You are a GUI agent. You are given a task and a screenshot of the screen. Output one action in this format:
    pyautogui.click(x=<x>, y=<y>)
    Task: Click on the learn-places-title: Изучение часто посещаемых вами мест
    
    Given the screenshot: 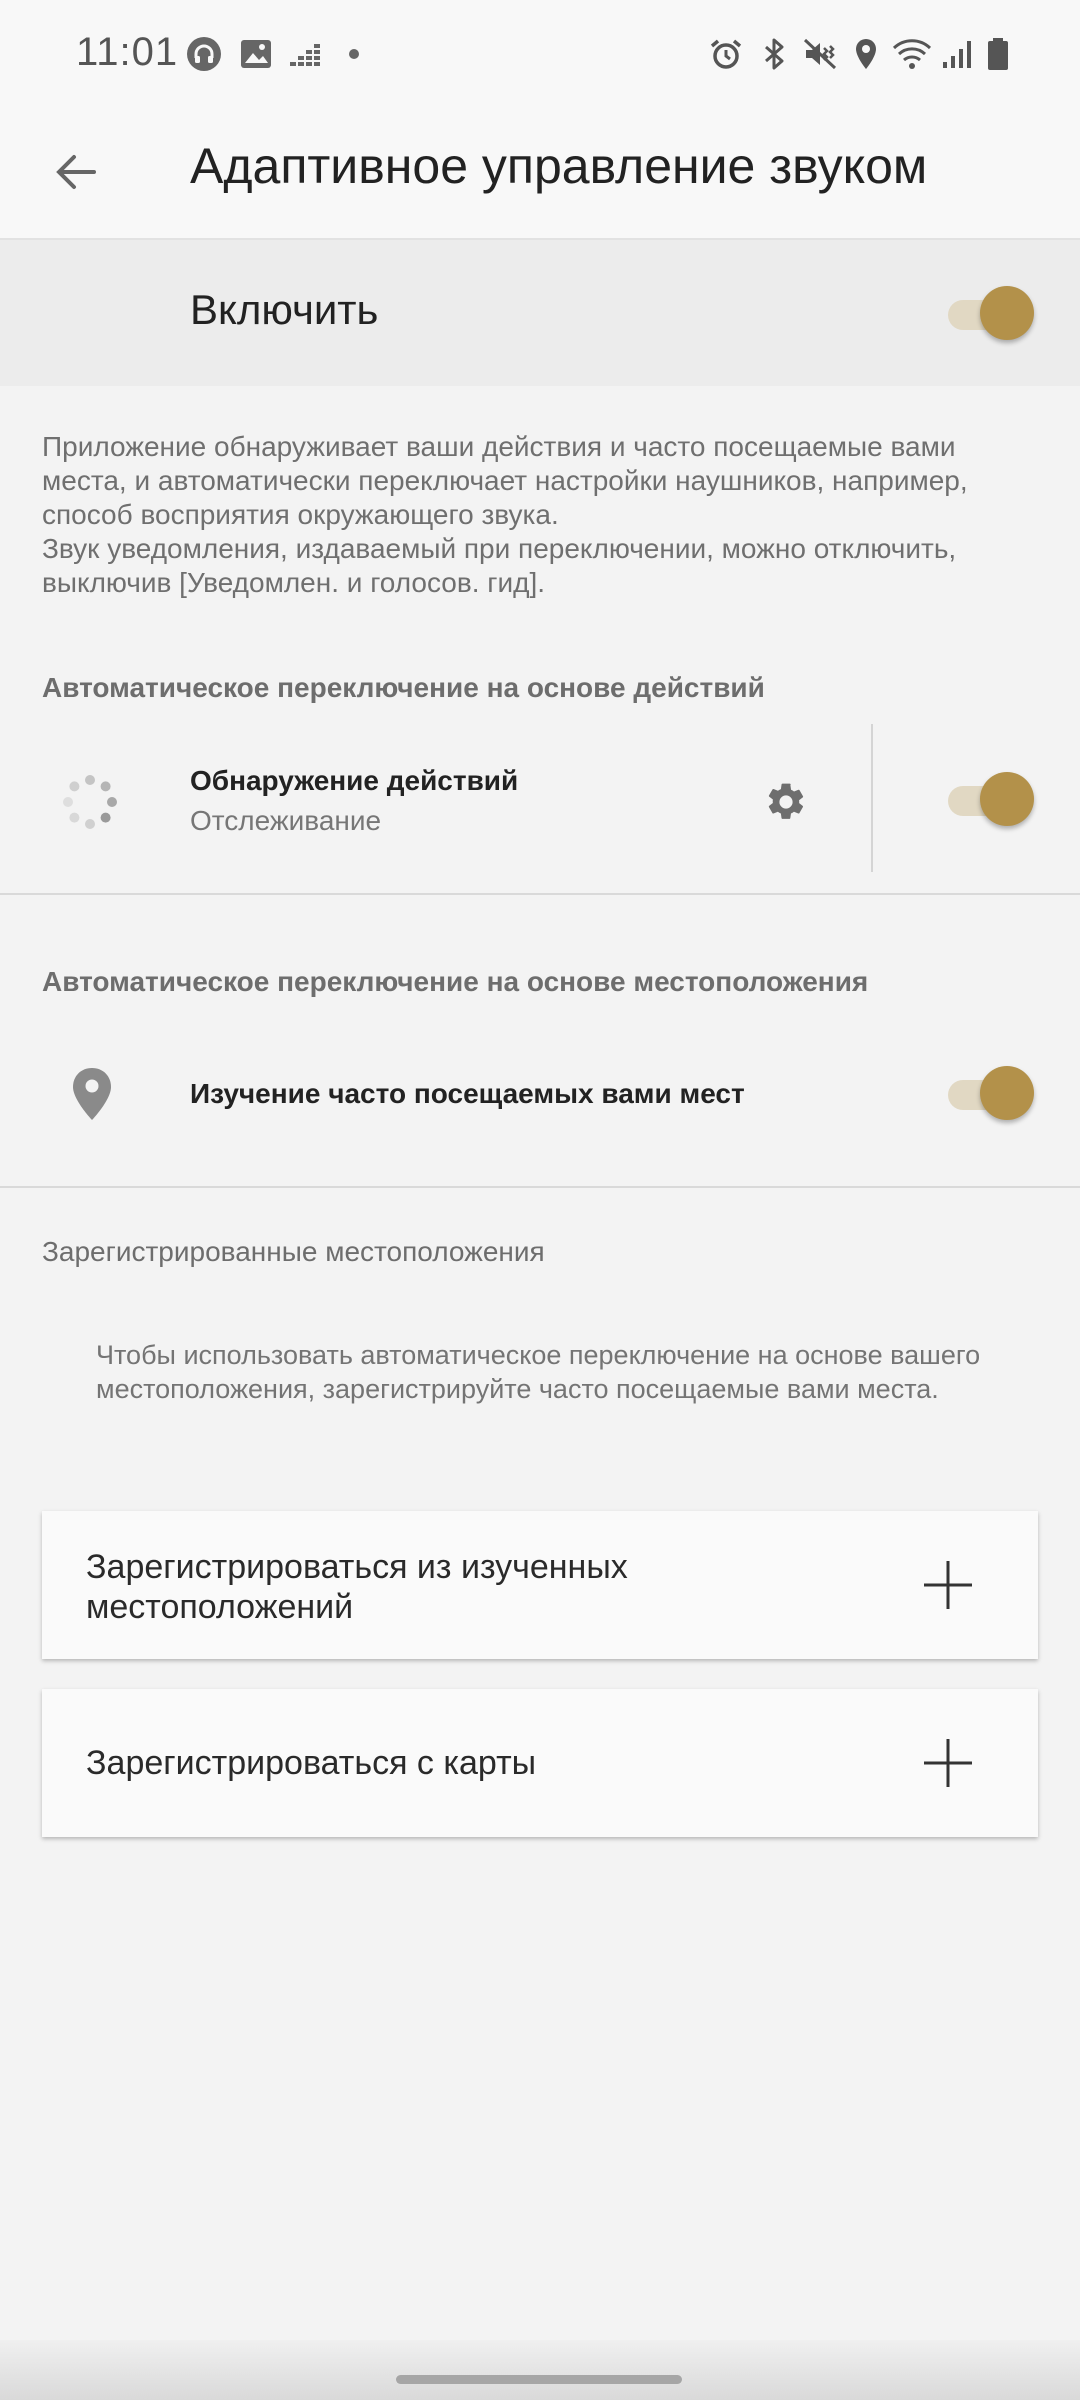 What is the action you would take?
    pyautogui.click(x=467, y=1093)
    